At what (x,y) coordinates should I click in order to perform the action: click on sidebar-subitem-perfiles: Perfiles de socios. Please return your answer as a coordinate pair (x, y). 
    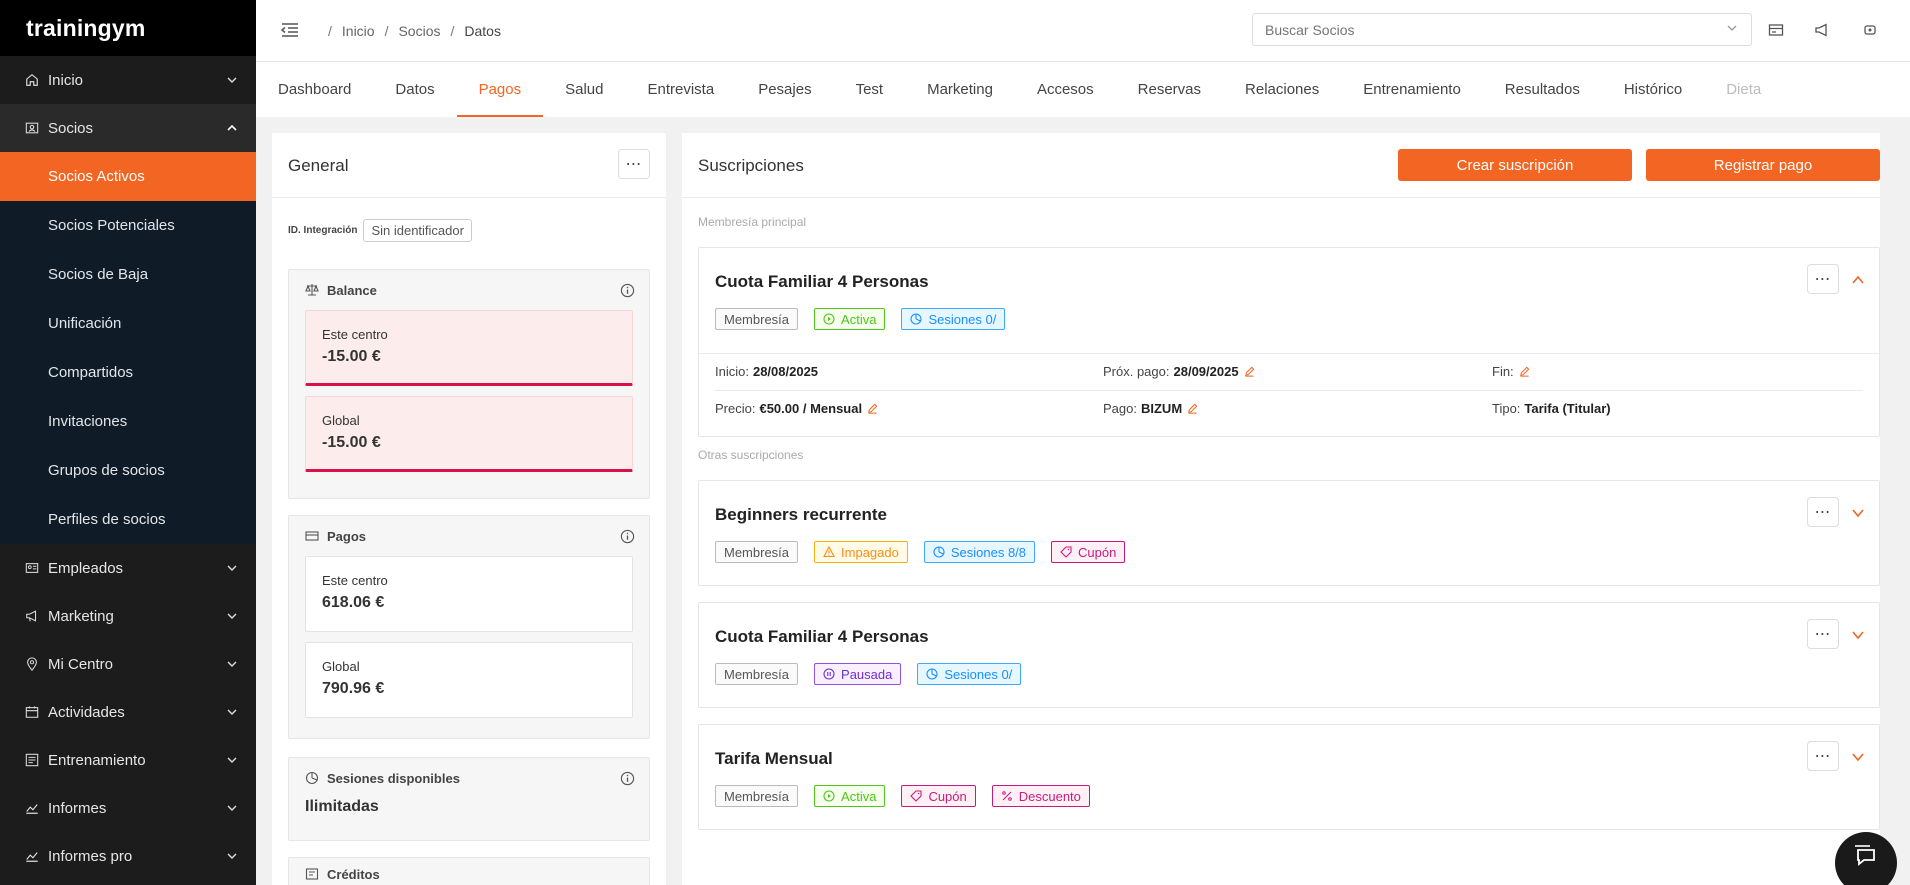
    Looking at the image, I should click on (128, 519).